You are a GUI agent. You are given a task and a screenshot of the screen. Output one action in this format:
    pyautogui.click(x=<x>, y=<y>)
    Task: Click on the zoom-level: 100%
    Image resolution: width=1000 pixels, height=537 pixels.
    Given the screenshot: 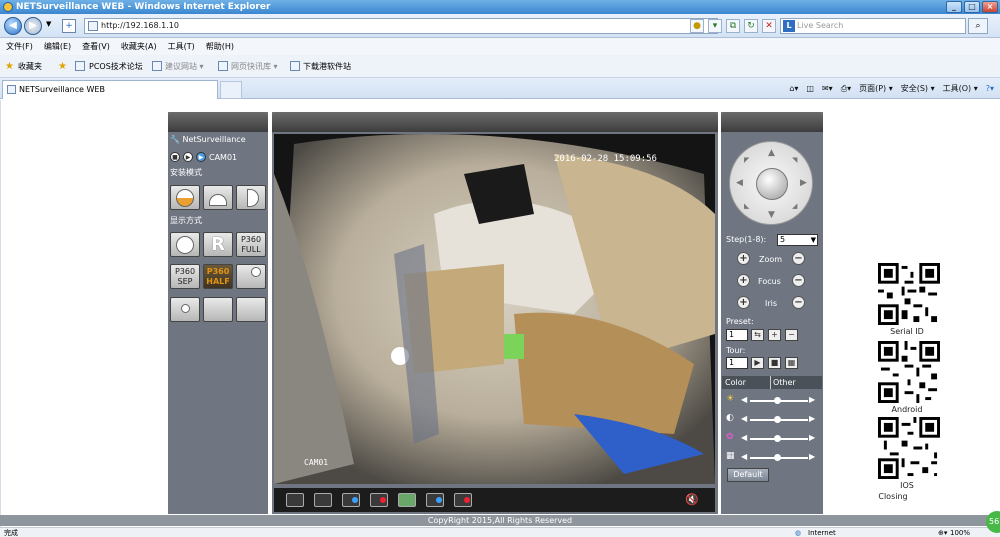 What is the action you would take?
    pyautogui.click(x=960, y=532)
    